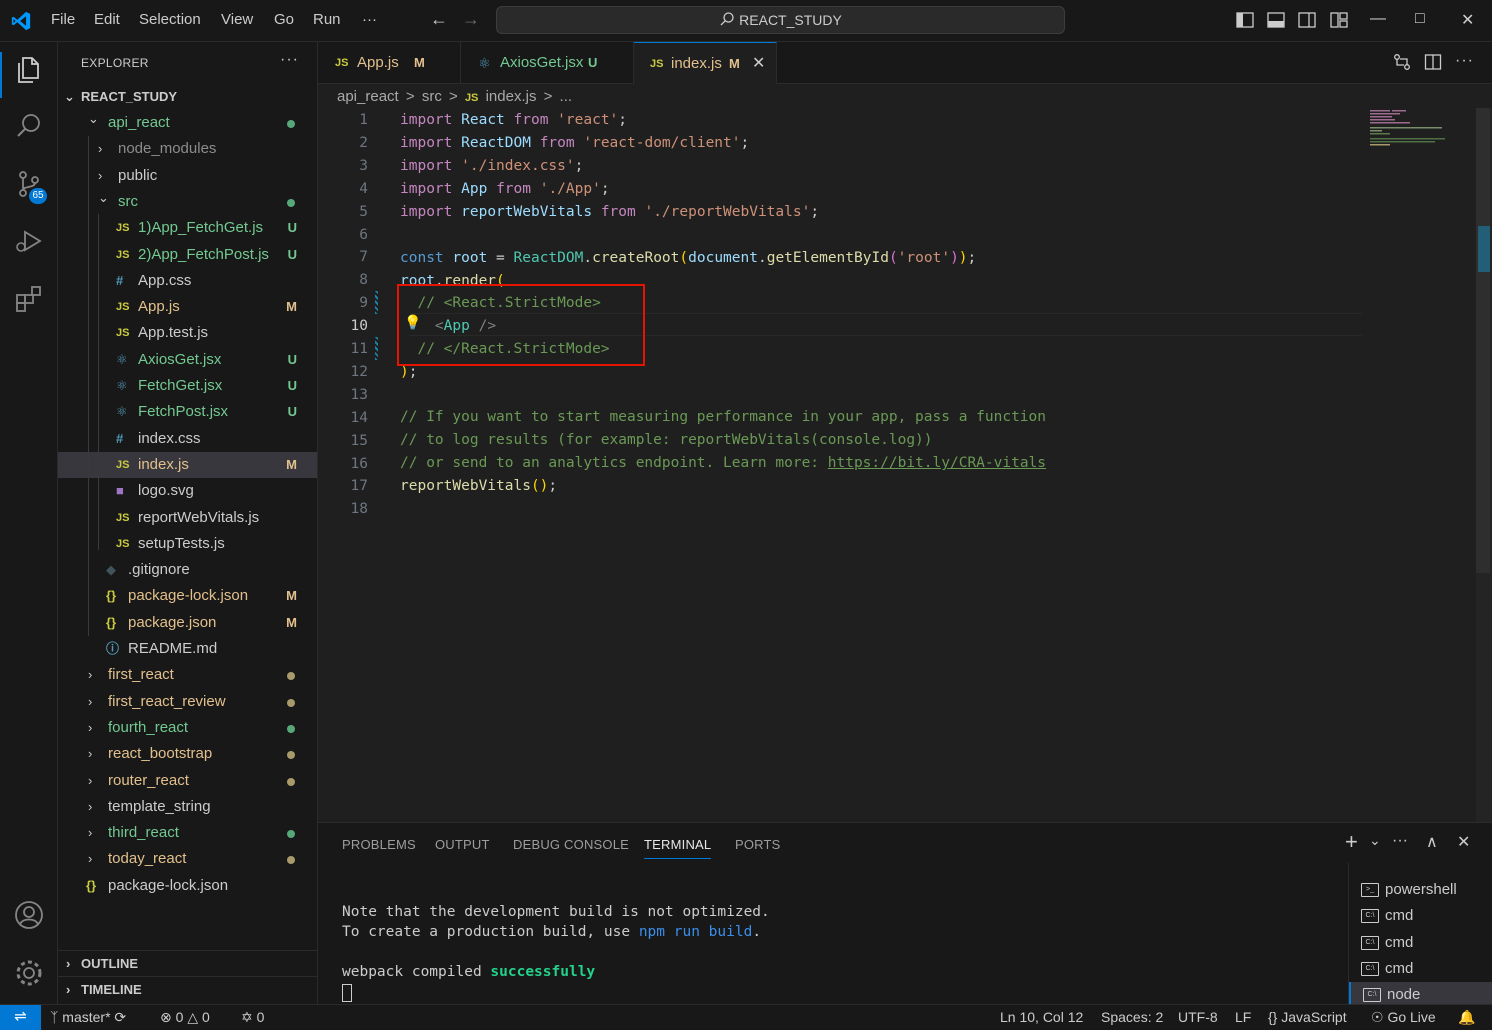 This screenshot has height=1030, width=1492. Describe the element at coordinates (29, 70) in the screenshot. I see `files-icon` at that location.